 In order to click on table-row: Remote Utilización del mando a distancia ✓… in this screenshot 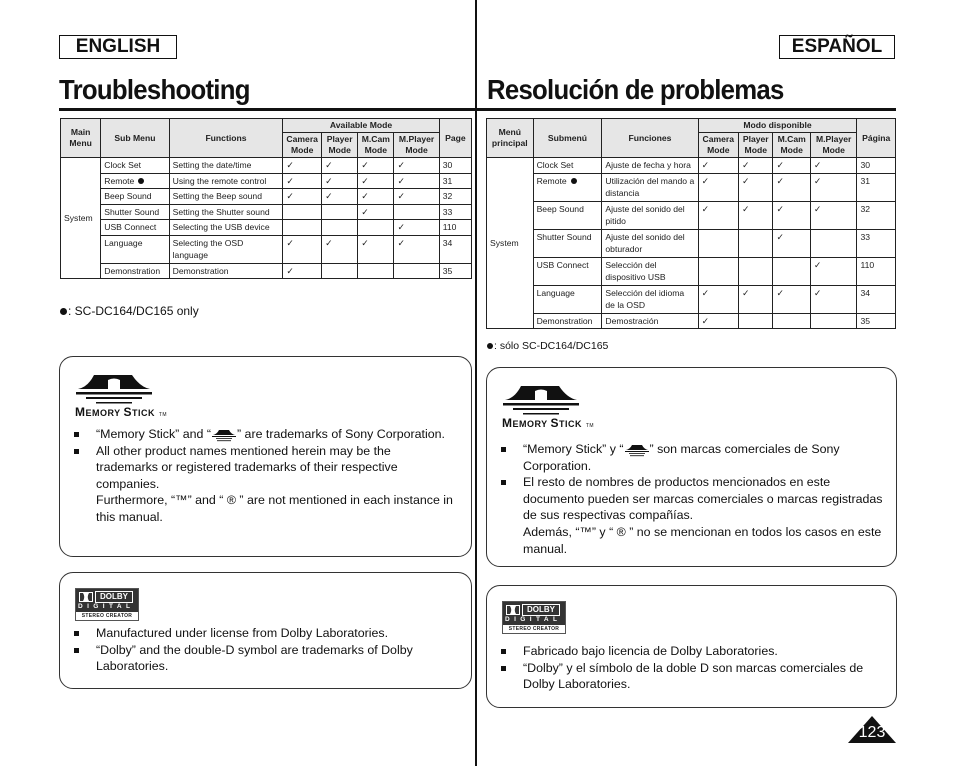, I will do `click(691, 187)`.